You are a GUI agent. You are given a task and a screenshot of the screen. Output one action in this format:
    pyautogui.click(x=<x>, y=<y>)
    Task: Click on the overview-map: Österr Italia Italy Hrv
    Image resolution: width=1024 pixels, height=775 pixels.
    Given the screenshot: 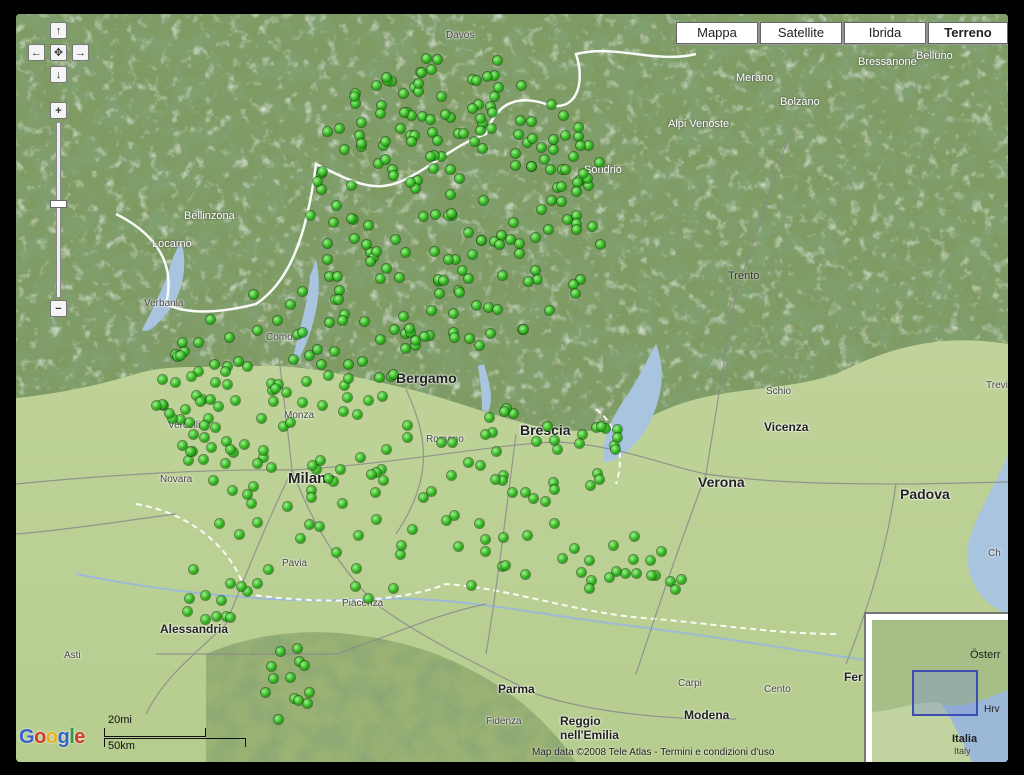 What is the action you would take?
    pyautogui.click(x=936, y=687)
    